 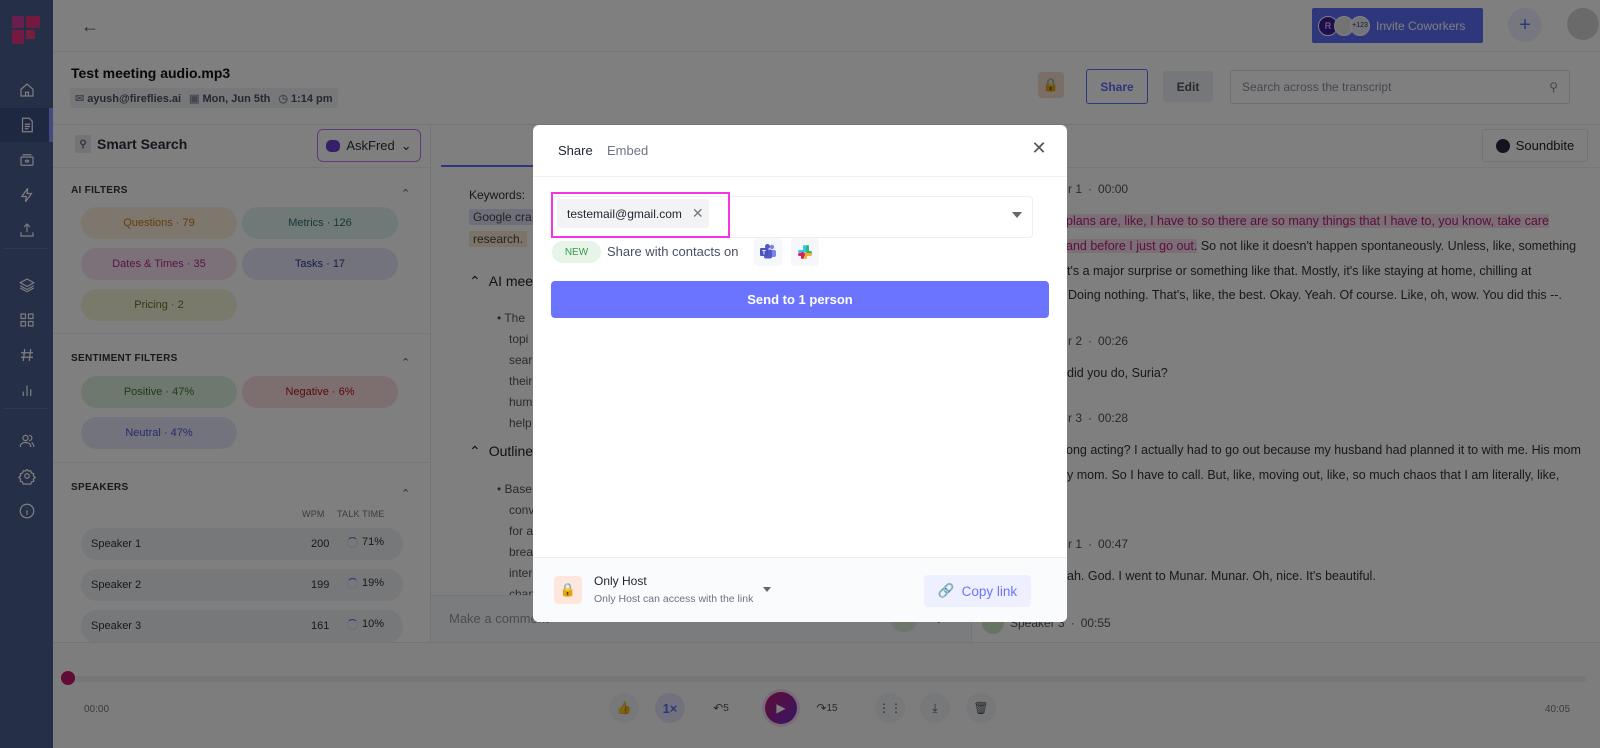 I want to click on access-dropdown-caret-icon, so click(x=767, y=589).